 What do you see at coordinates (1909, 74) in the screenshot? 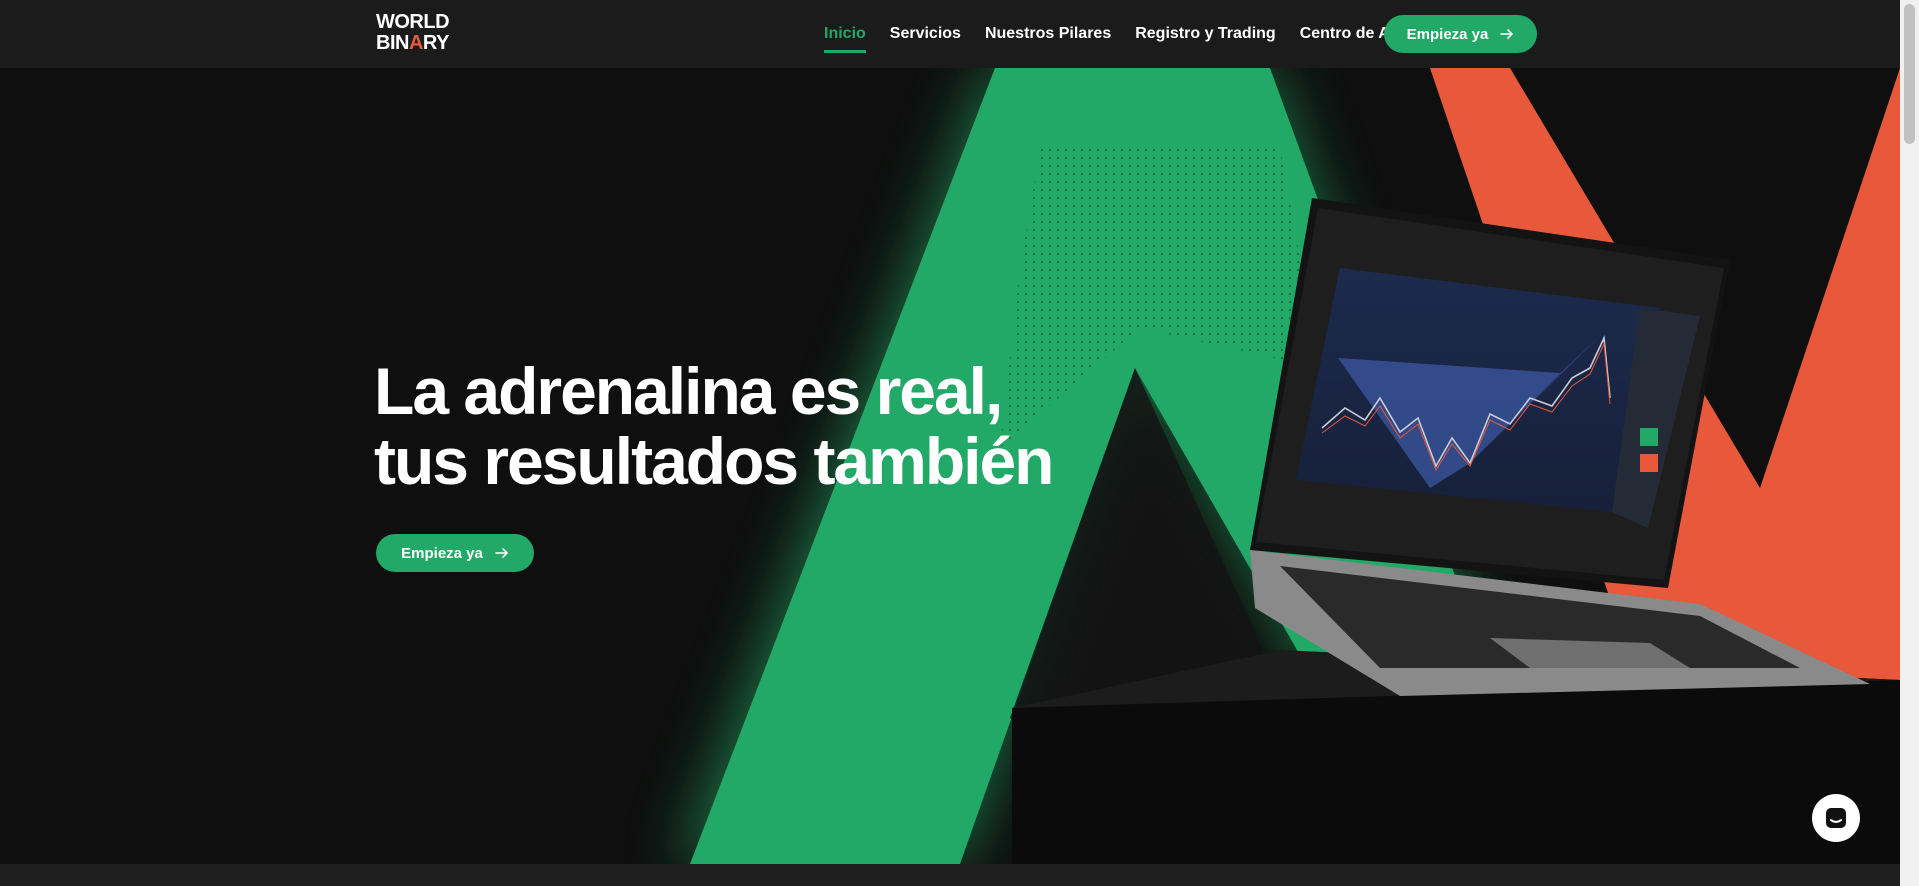
I see `scrollbar-thumb` at bounding box center [1909, 74].